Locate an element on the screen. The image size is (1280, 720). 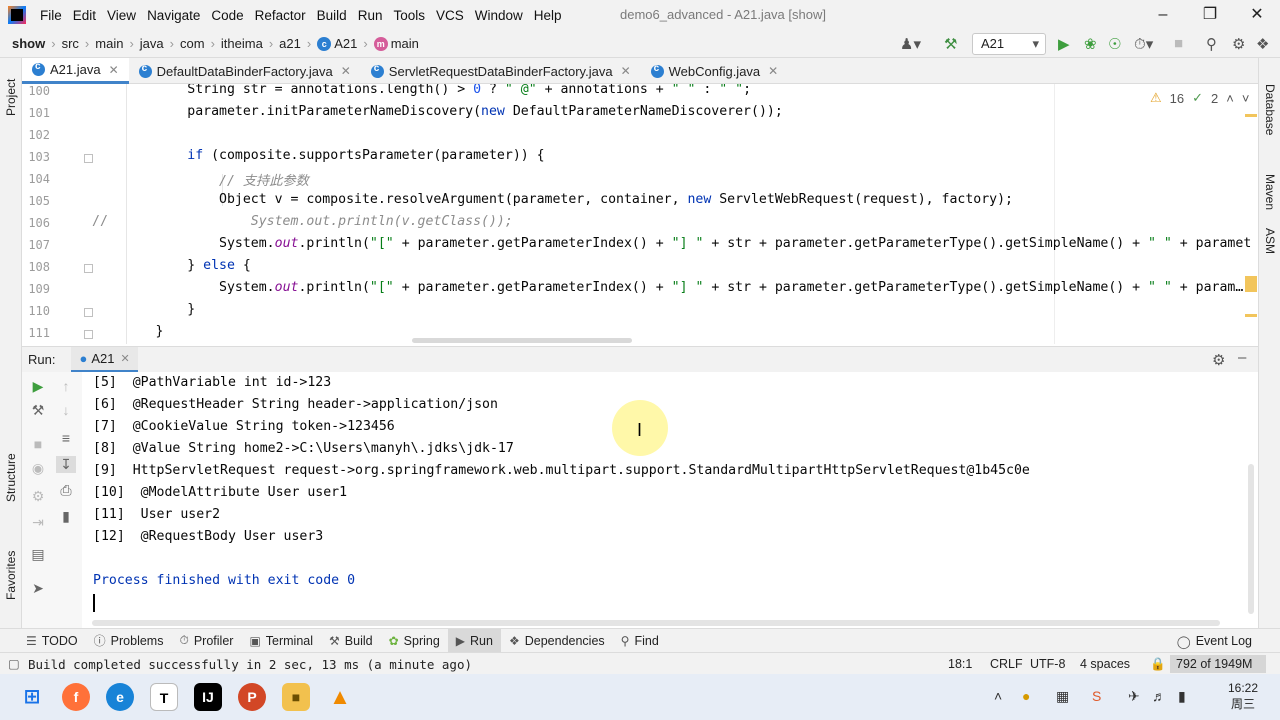
hide-panel-icon: – is located at coordinates (1242, 357).